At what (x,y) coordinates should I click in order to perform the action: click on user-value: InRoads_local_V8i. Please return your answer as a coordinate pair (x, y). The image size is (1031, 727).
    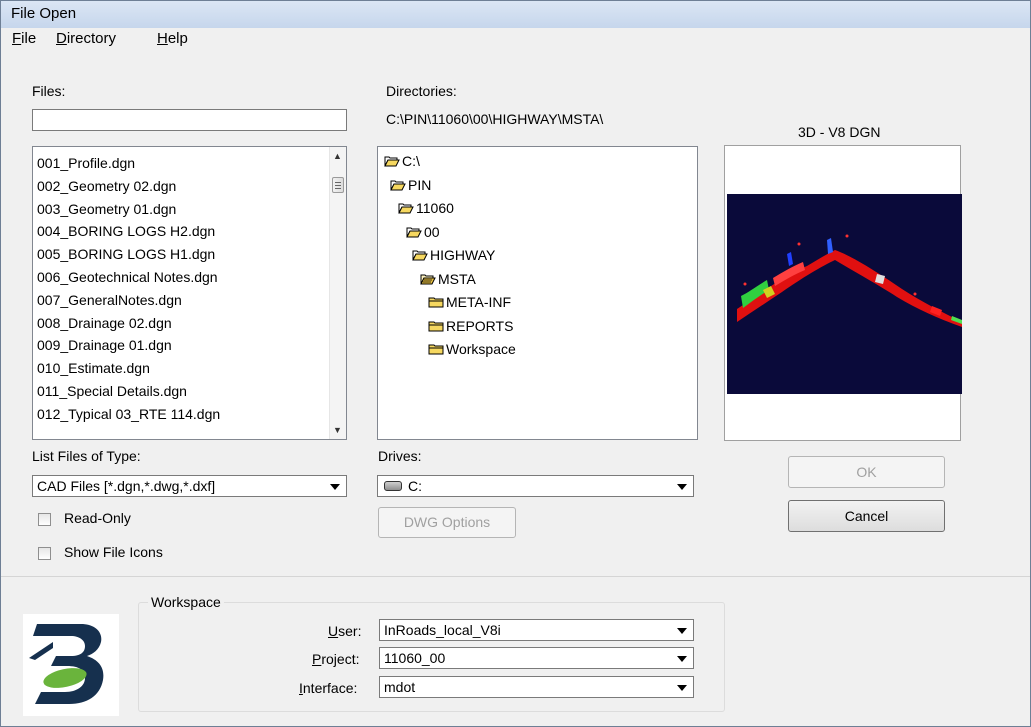
    Looking at the image, I should click on (442, 630).